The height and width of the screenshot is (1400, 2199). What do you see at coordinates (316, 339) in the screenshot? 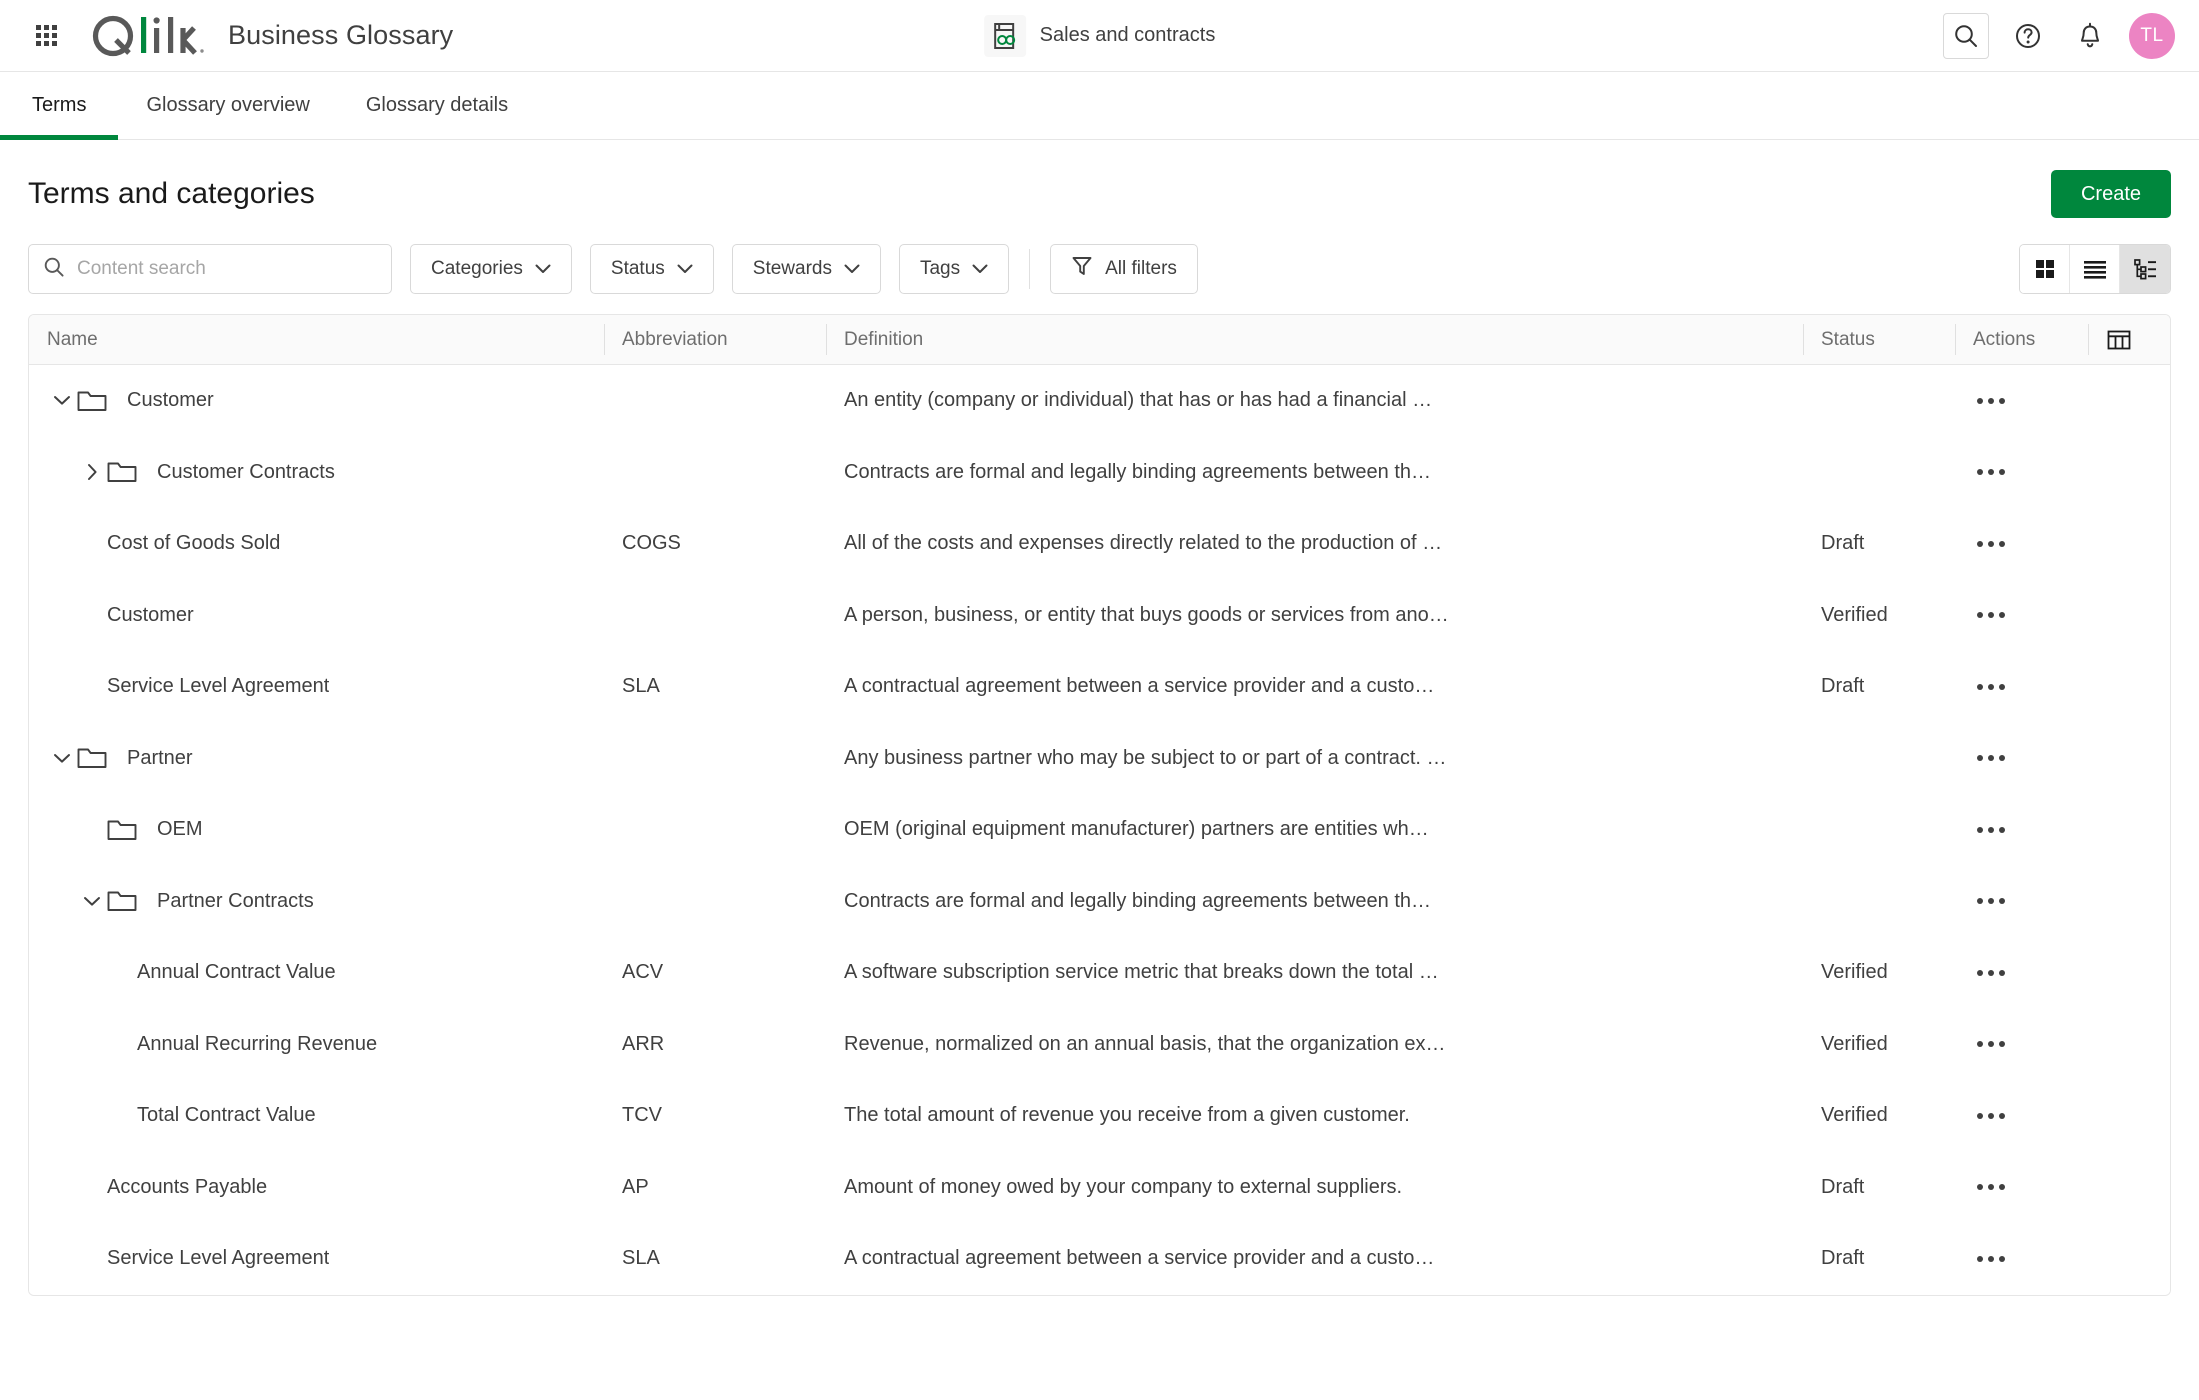
I see `column-header-name: Name` at bounding box center [316, 339].